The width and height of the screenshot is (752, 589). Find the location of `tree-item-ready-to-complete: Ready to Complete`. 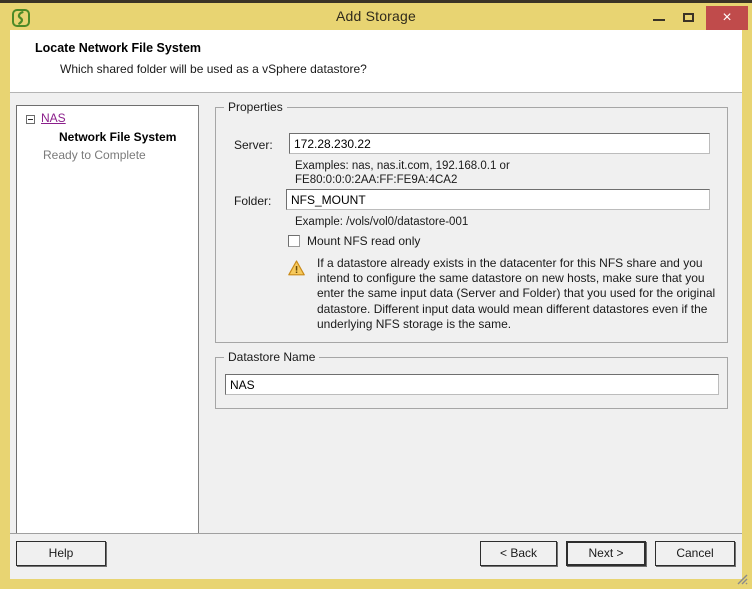

tree-item-ready-to-complete: Ready to Complete is located at coordinates (94, 155).